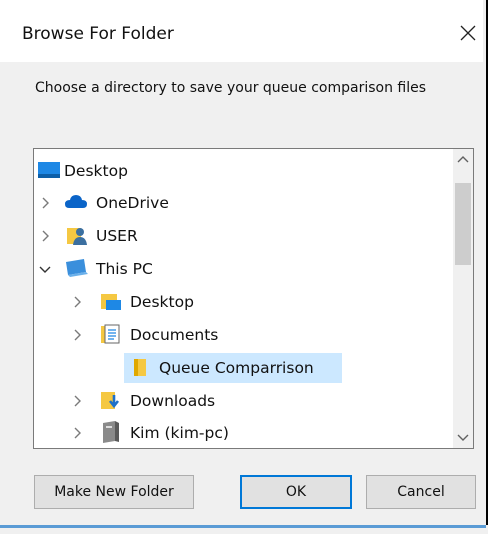 This screenshot has height=534, width=488. What do you see at coordinates (76, 269) in the screenshot?
I see `computer-icon` at bounding box center [76, 269].